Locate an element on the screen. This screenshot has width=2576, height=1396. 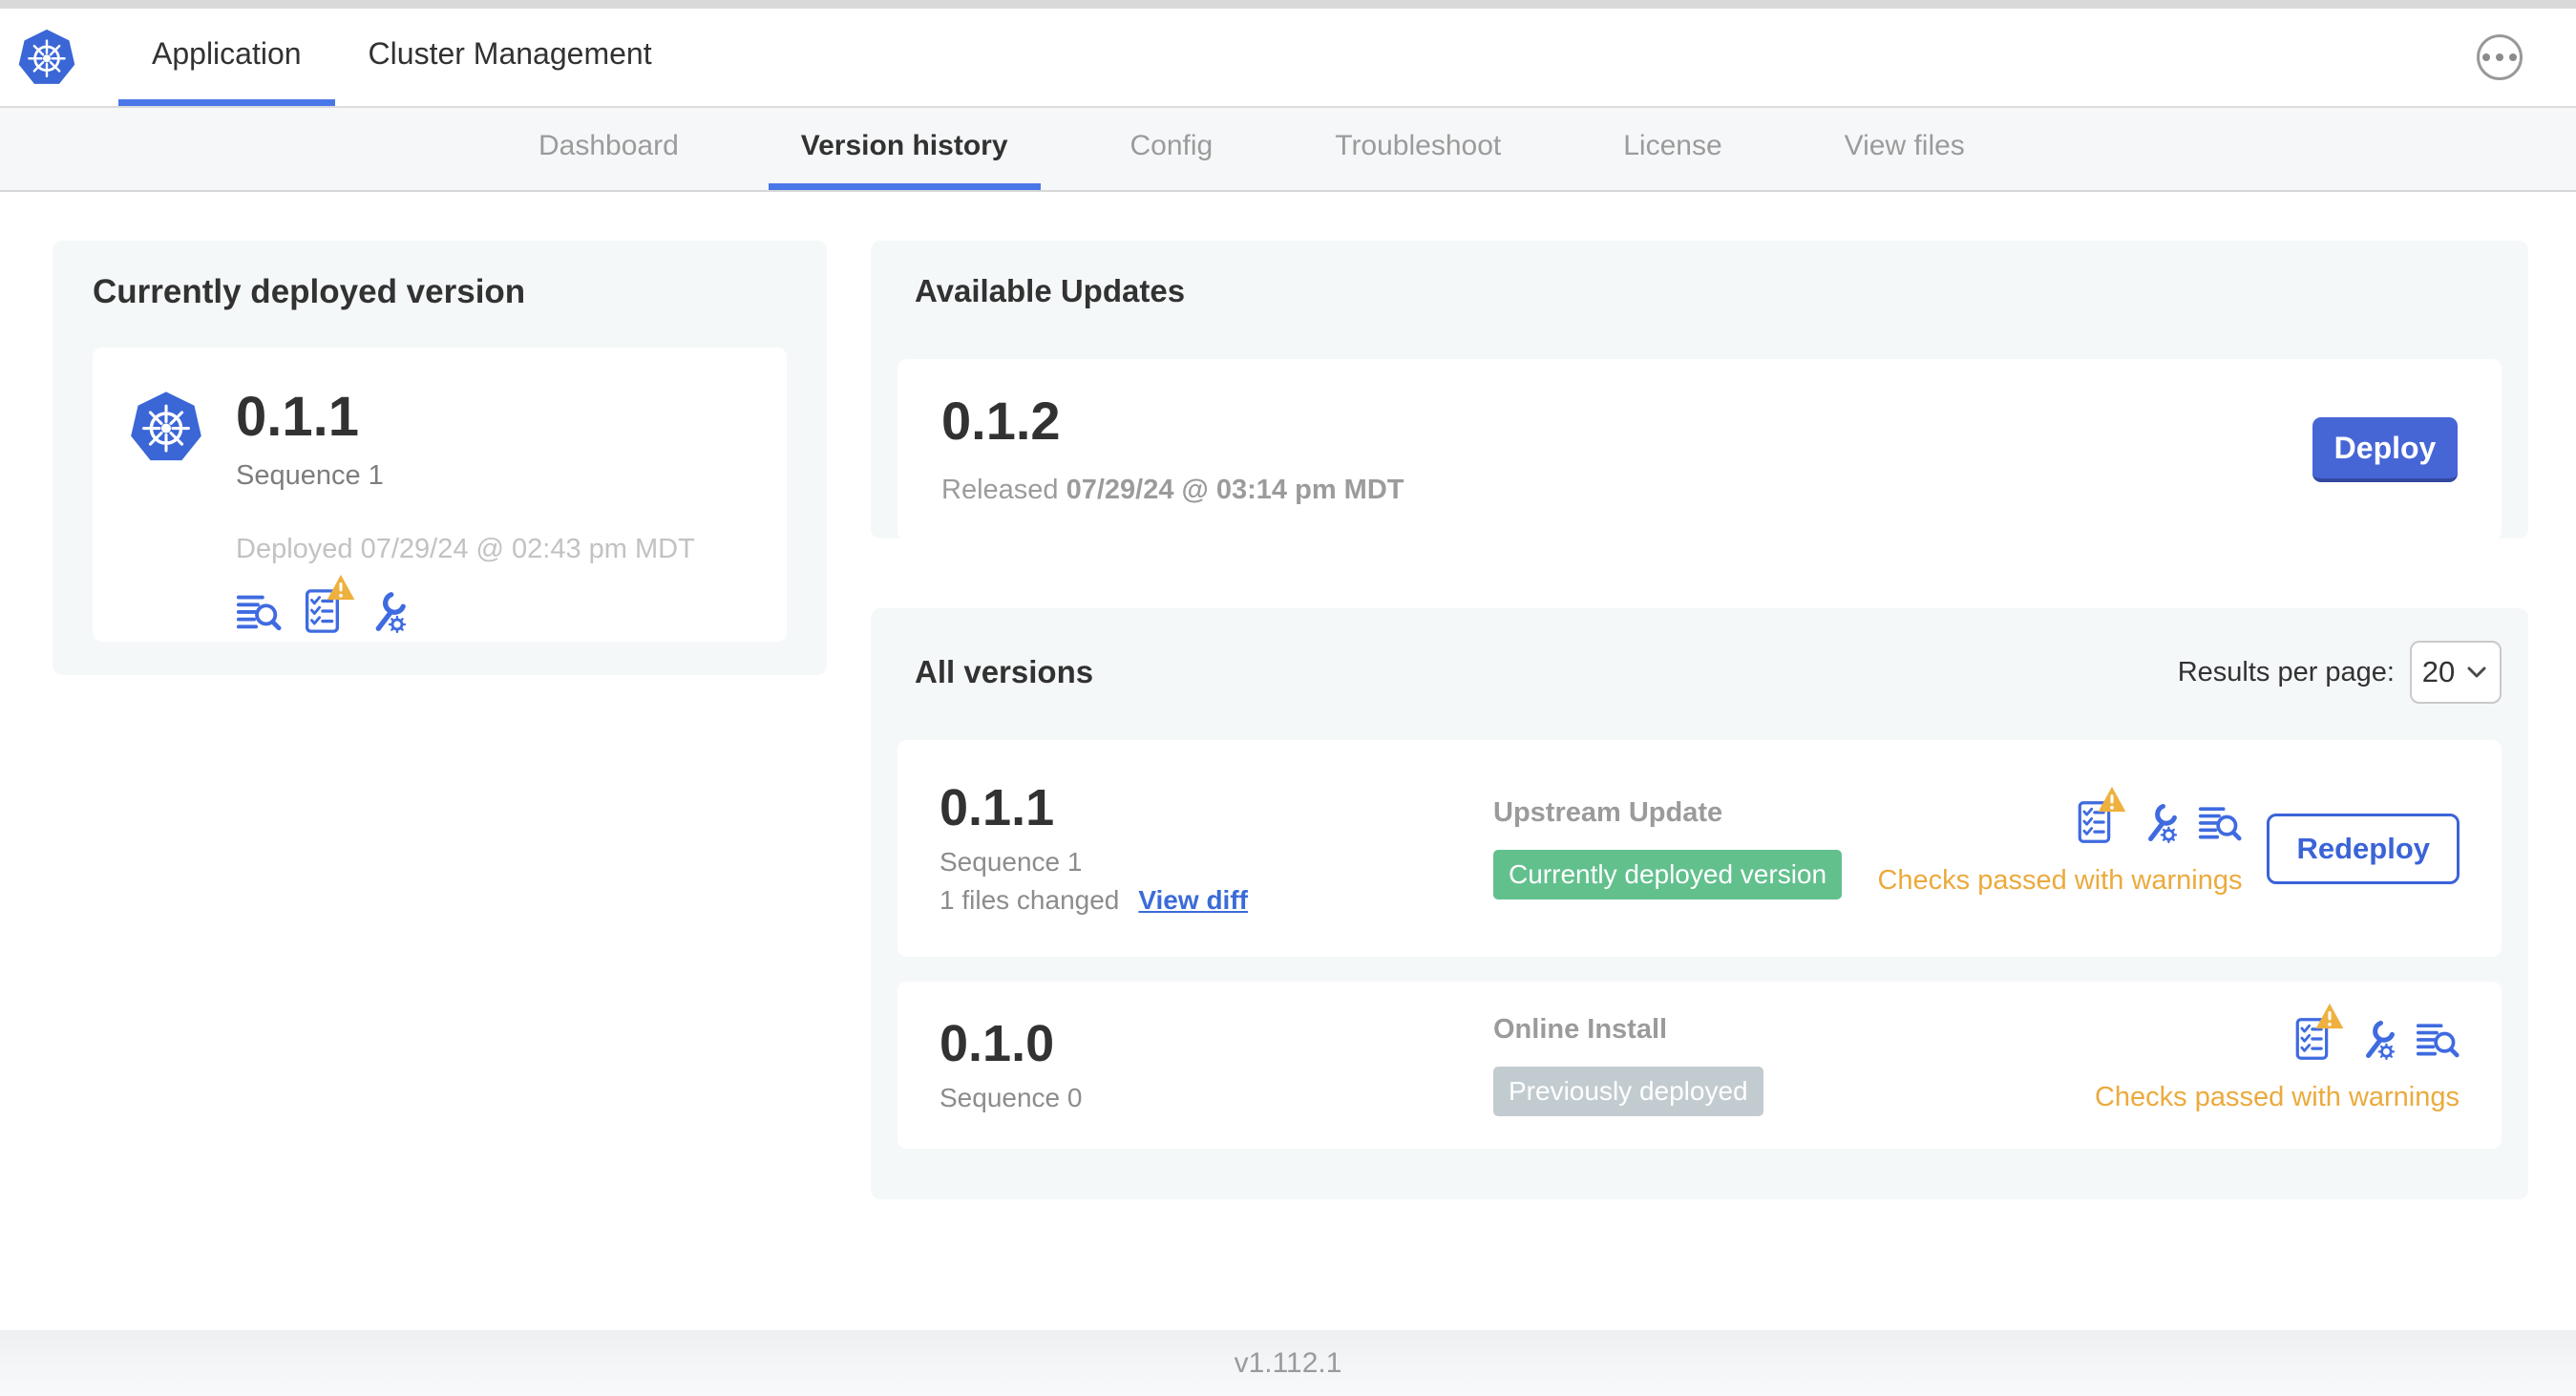
row-sequence: Sequence 0 is located at coordinates (1011, 1097).